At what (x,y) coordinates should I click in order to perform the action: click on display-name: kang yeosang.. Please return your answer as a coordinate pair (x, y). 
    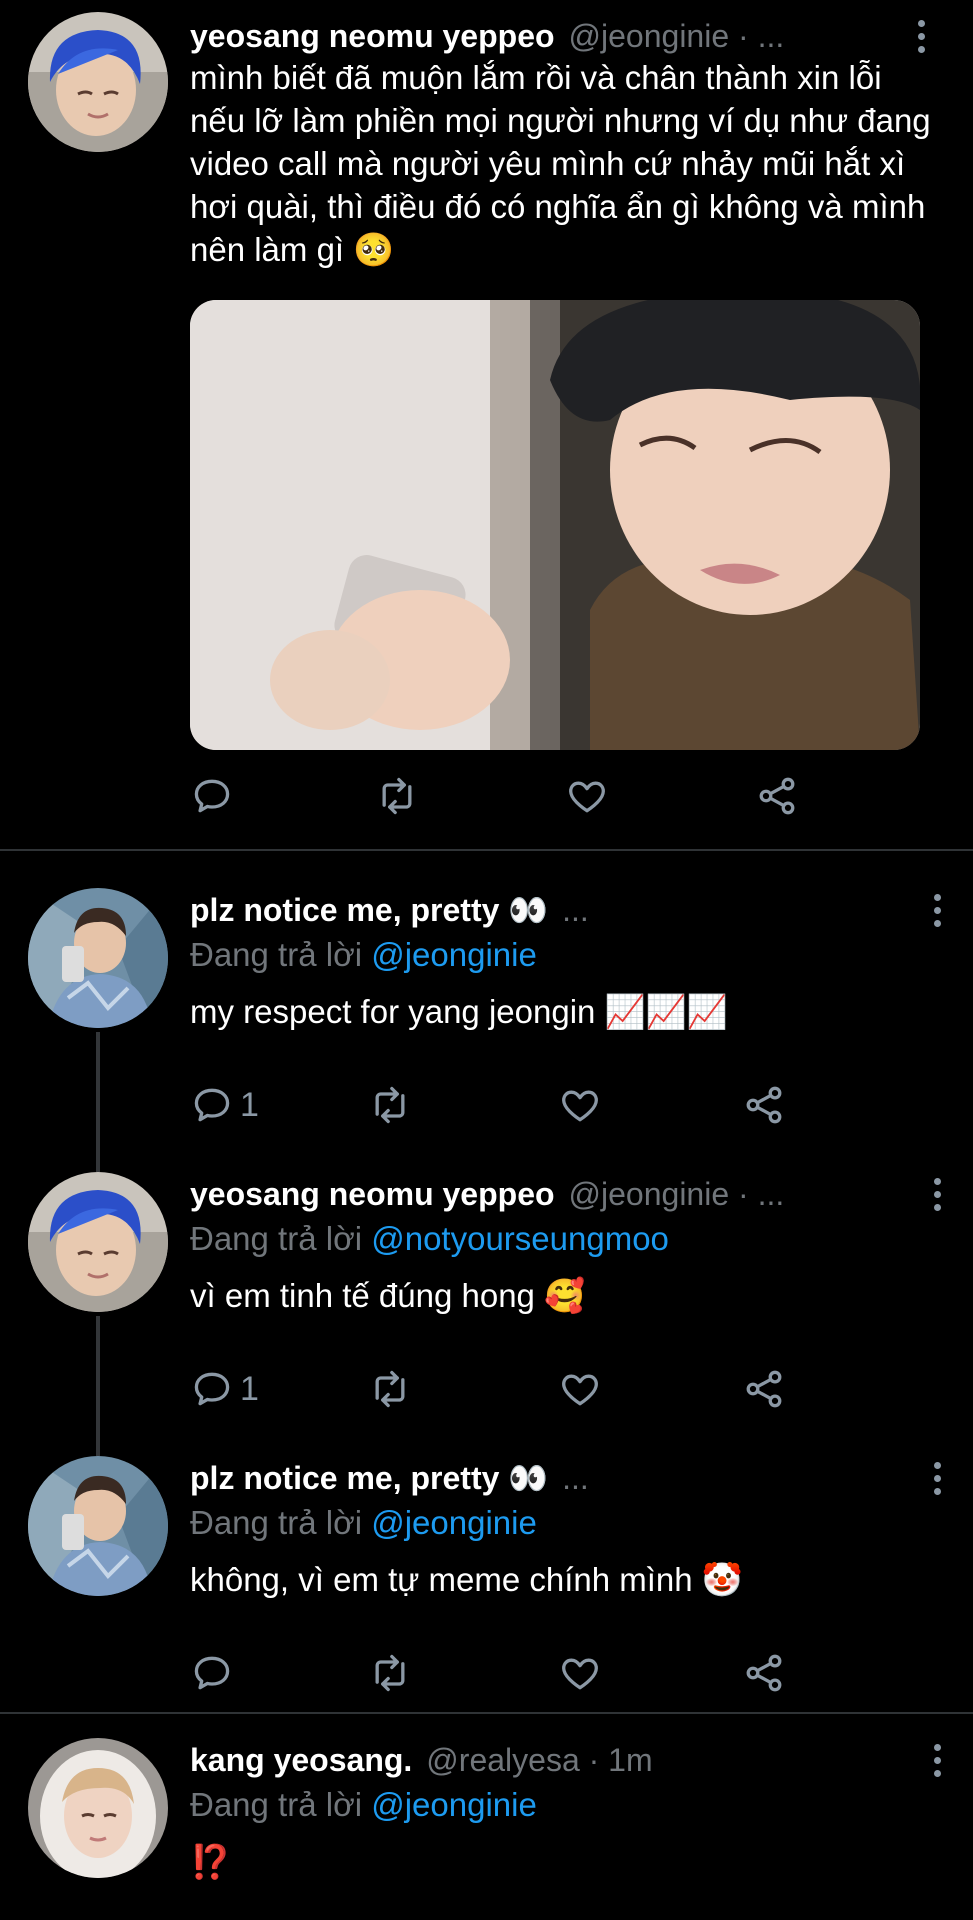
    Looking at the image, I should click on (301, 1760).